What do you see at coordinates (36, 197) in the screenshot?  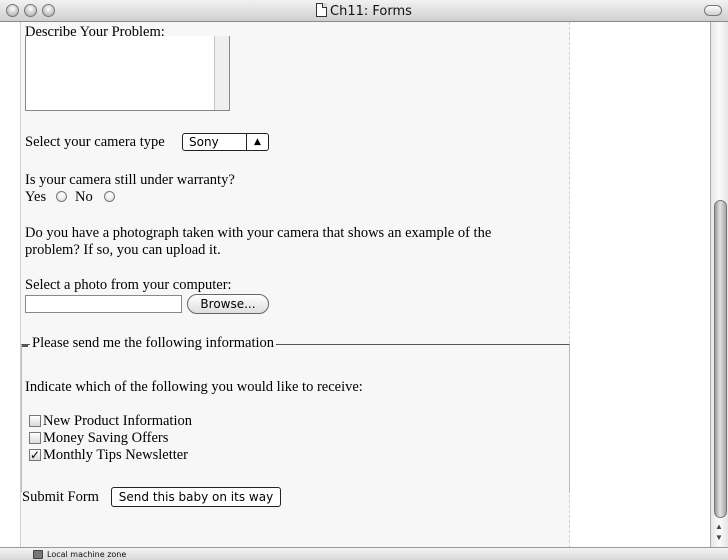 I see `warranty-yes-label: Yes` at bounding box center [36, 197].